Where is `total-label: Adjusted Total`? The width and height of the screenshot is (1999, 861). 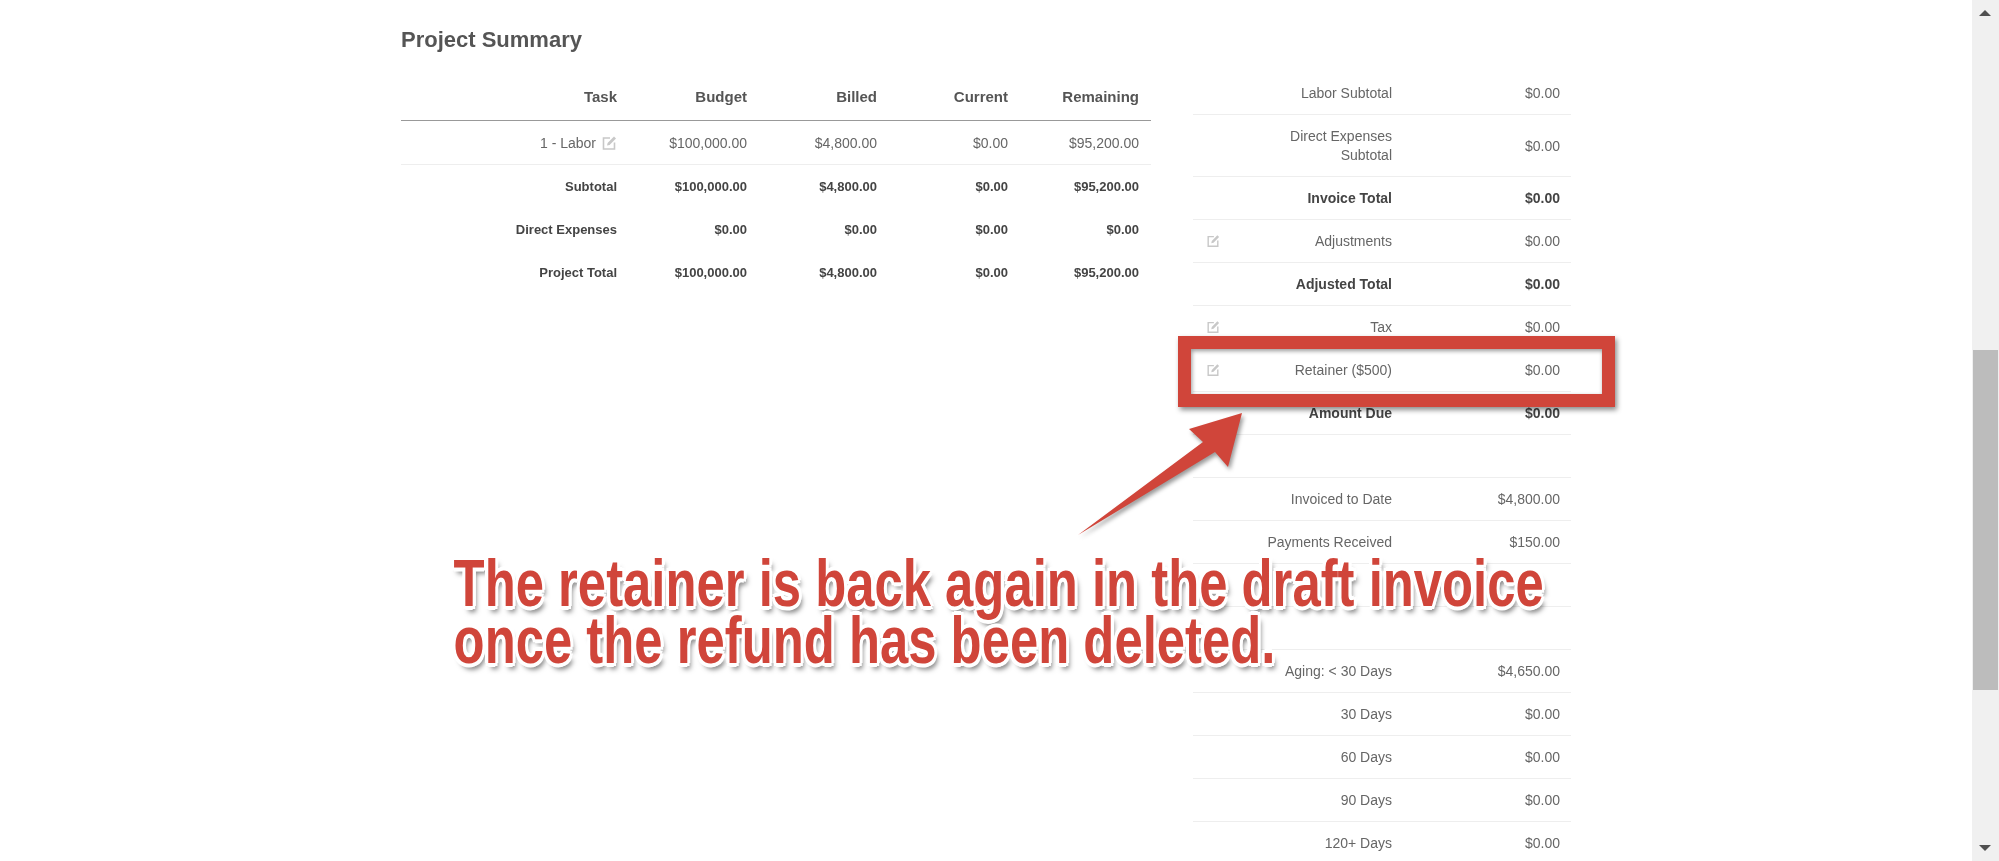 total-label: Adjusted Total is located at coordinates (1343, 283).